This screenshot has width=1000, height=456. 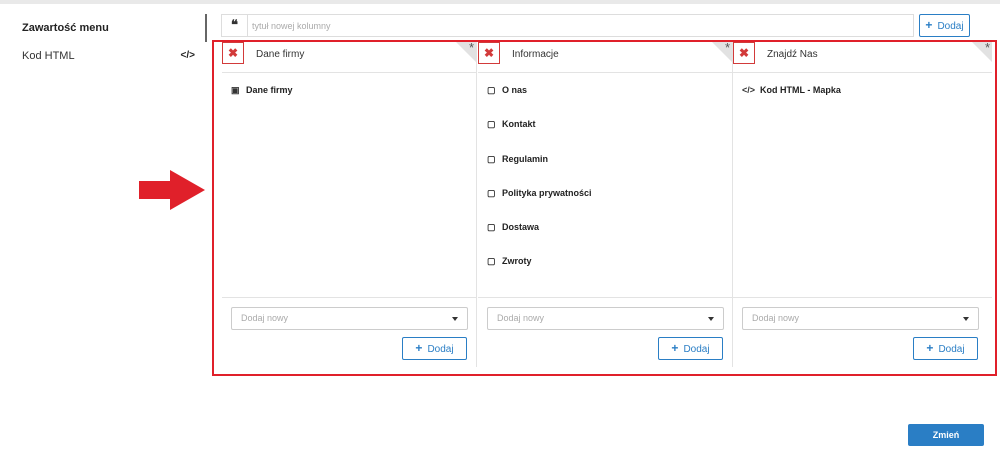 I want to click on sidebar-item-menu-content: Zawartość menu, so click(x=103, y=28).